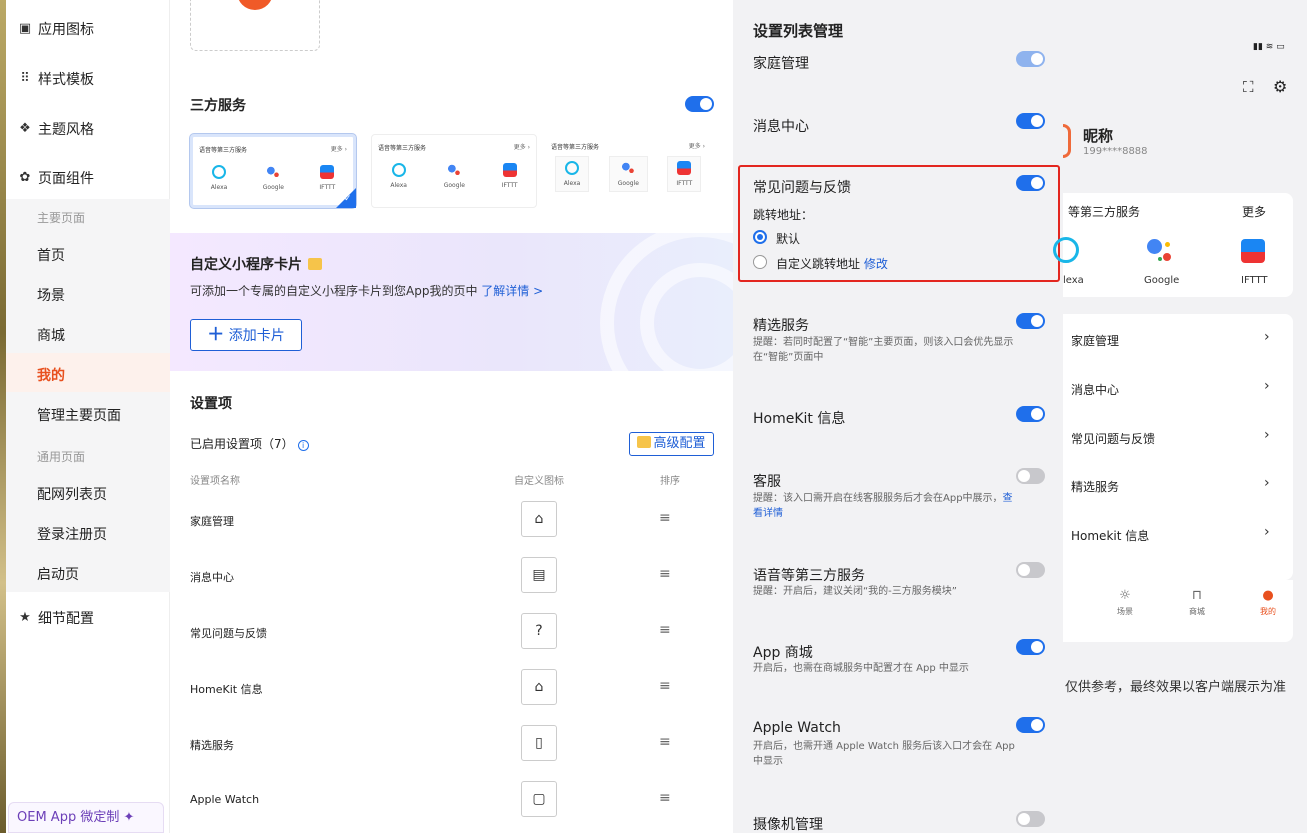 Image resolution: width=1307 pixels, height=833 pixels. Describe the element at coordinates (799, 419) in the screenshot. I see `list-item-label: HomeKit 信息` at that location.